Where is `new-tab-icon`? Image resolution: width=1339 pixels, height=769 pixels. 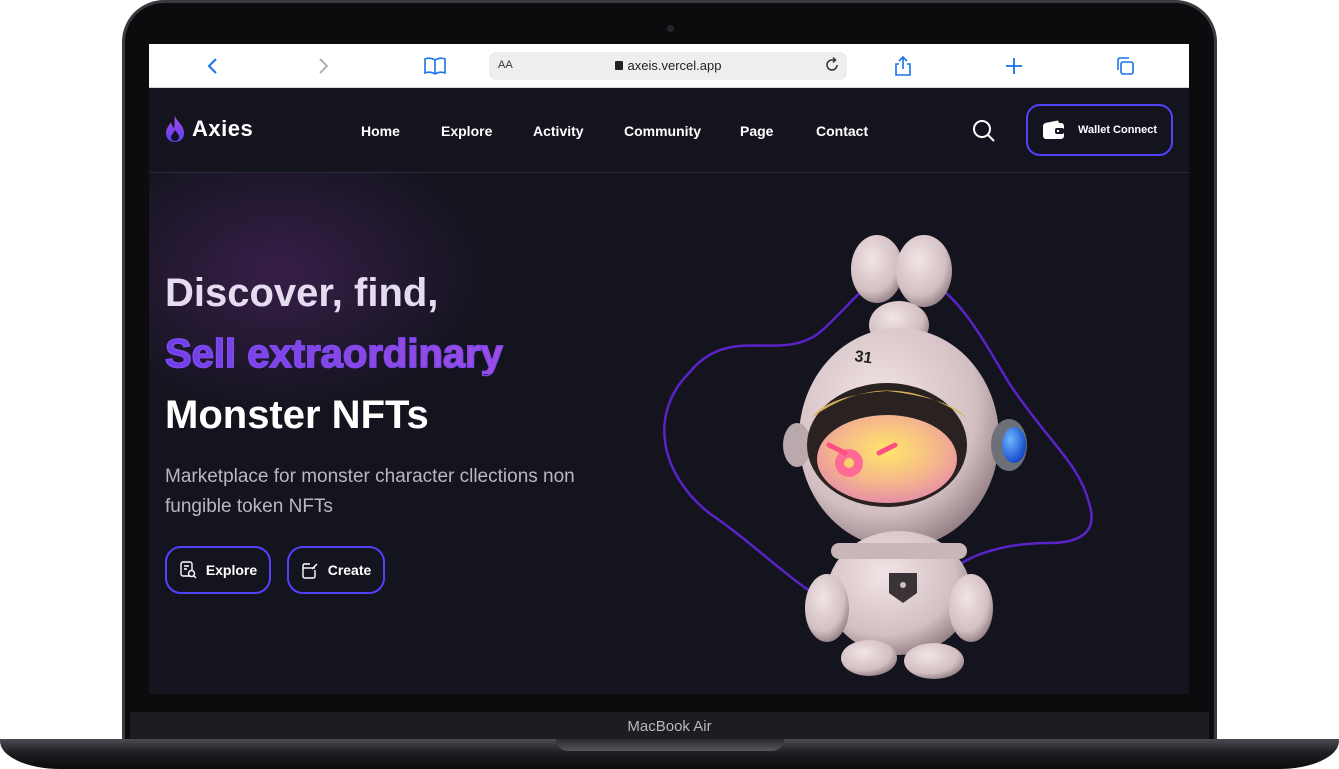
new-tab-icon is located at coordinates (1014, 66).